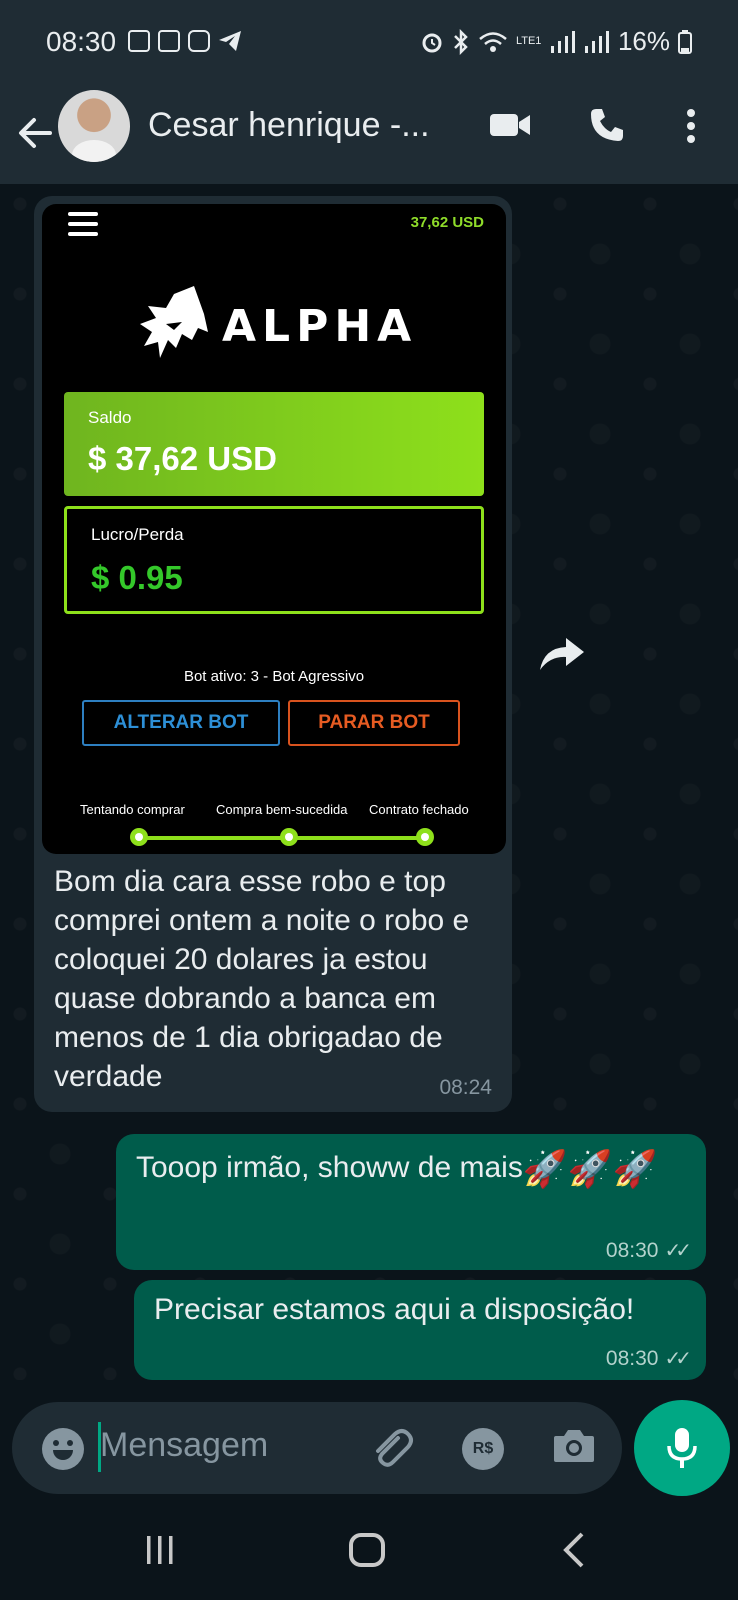  I want to click on microphone-icon, so click(682, 1448).